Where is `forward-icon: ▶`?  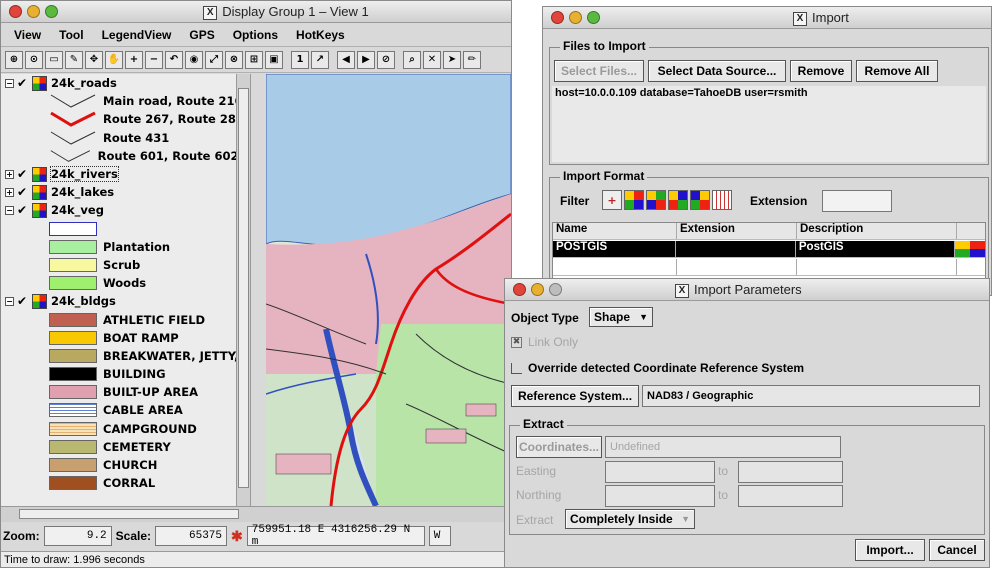
forward-icon: ▶ is located at coordinates (366, 59).